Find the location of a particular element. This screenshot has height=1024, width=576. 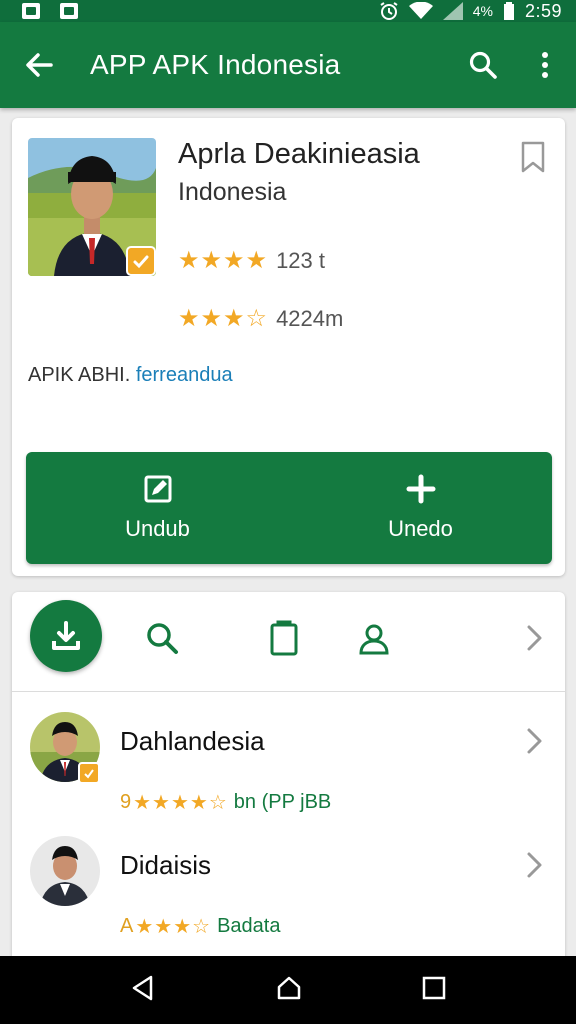

battery-text: 4% is located at coordinates (482, 11).